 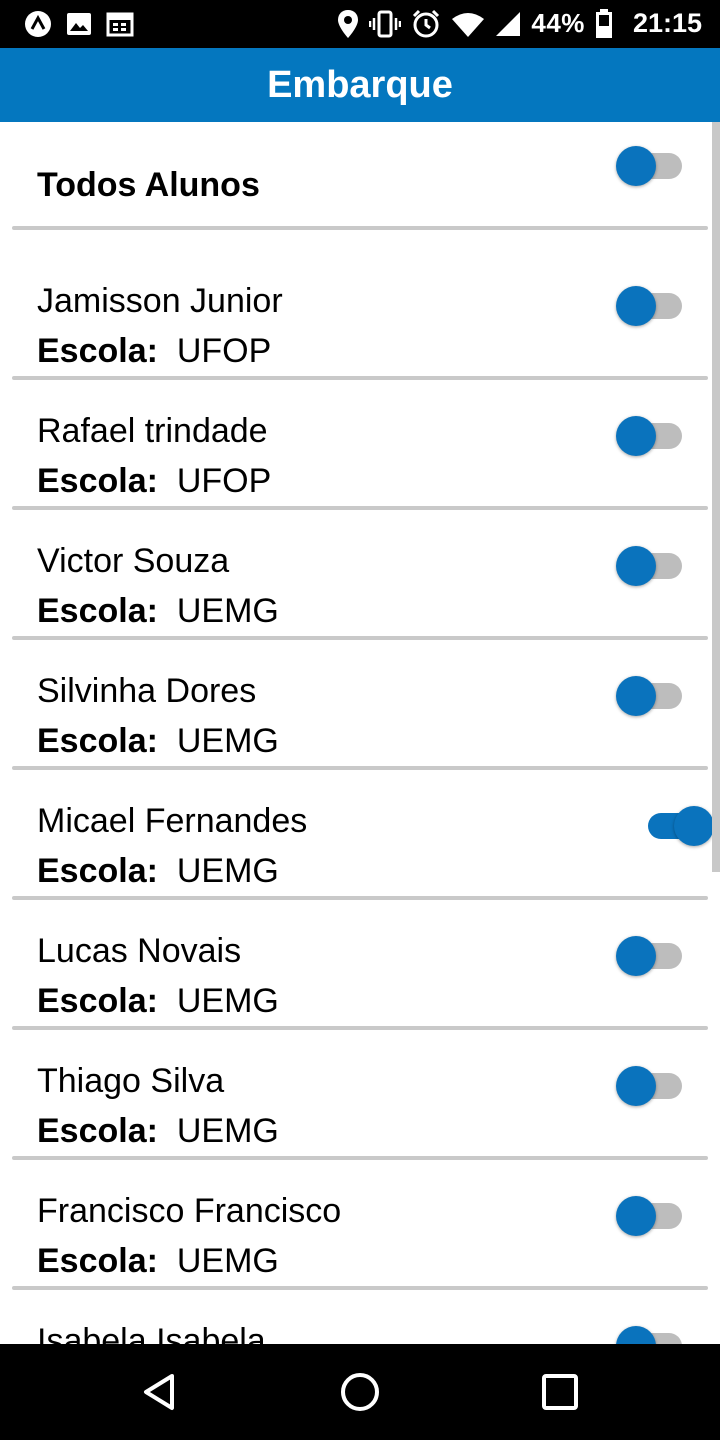 I want to click on scrollbar, so click(x=716, y=497).